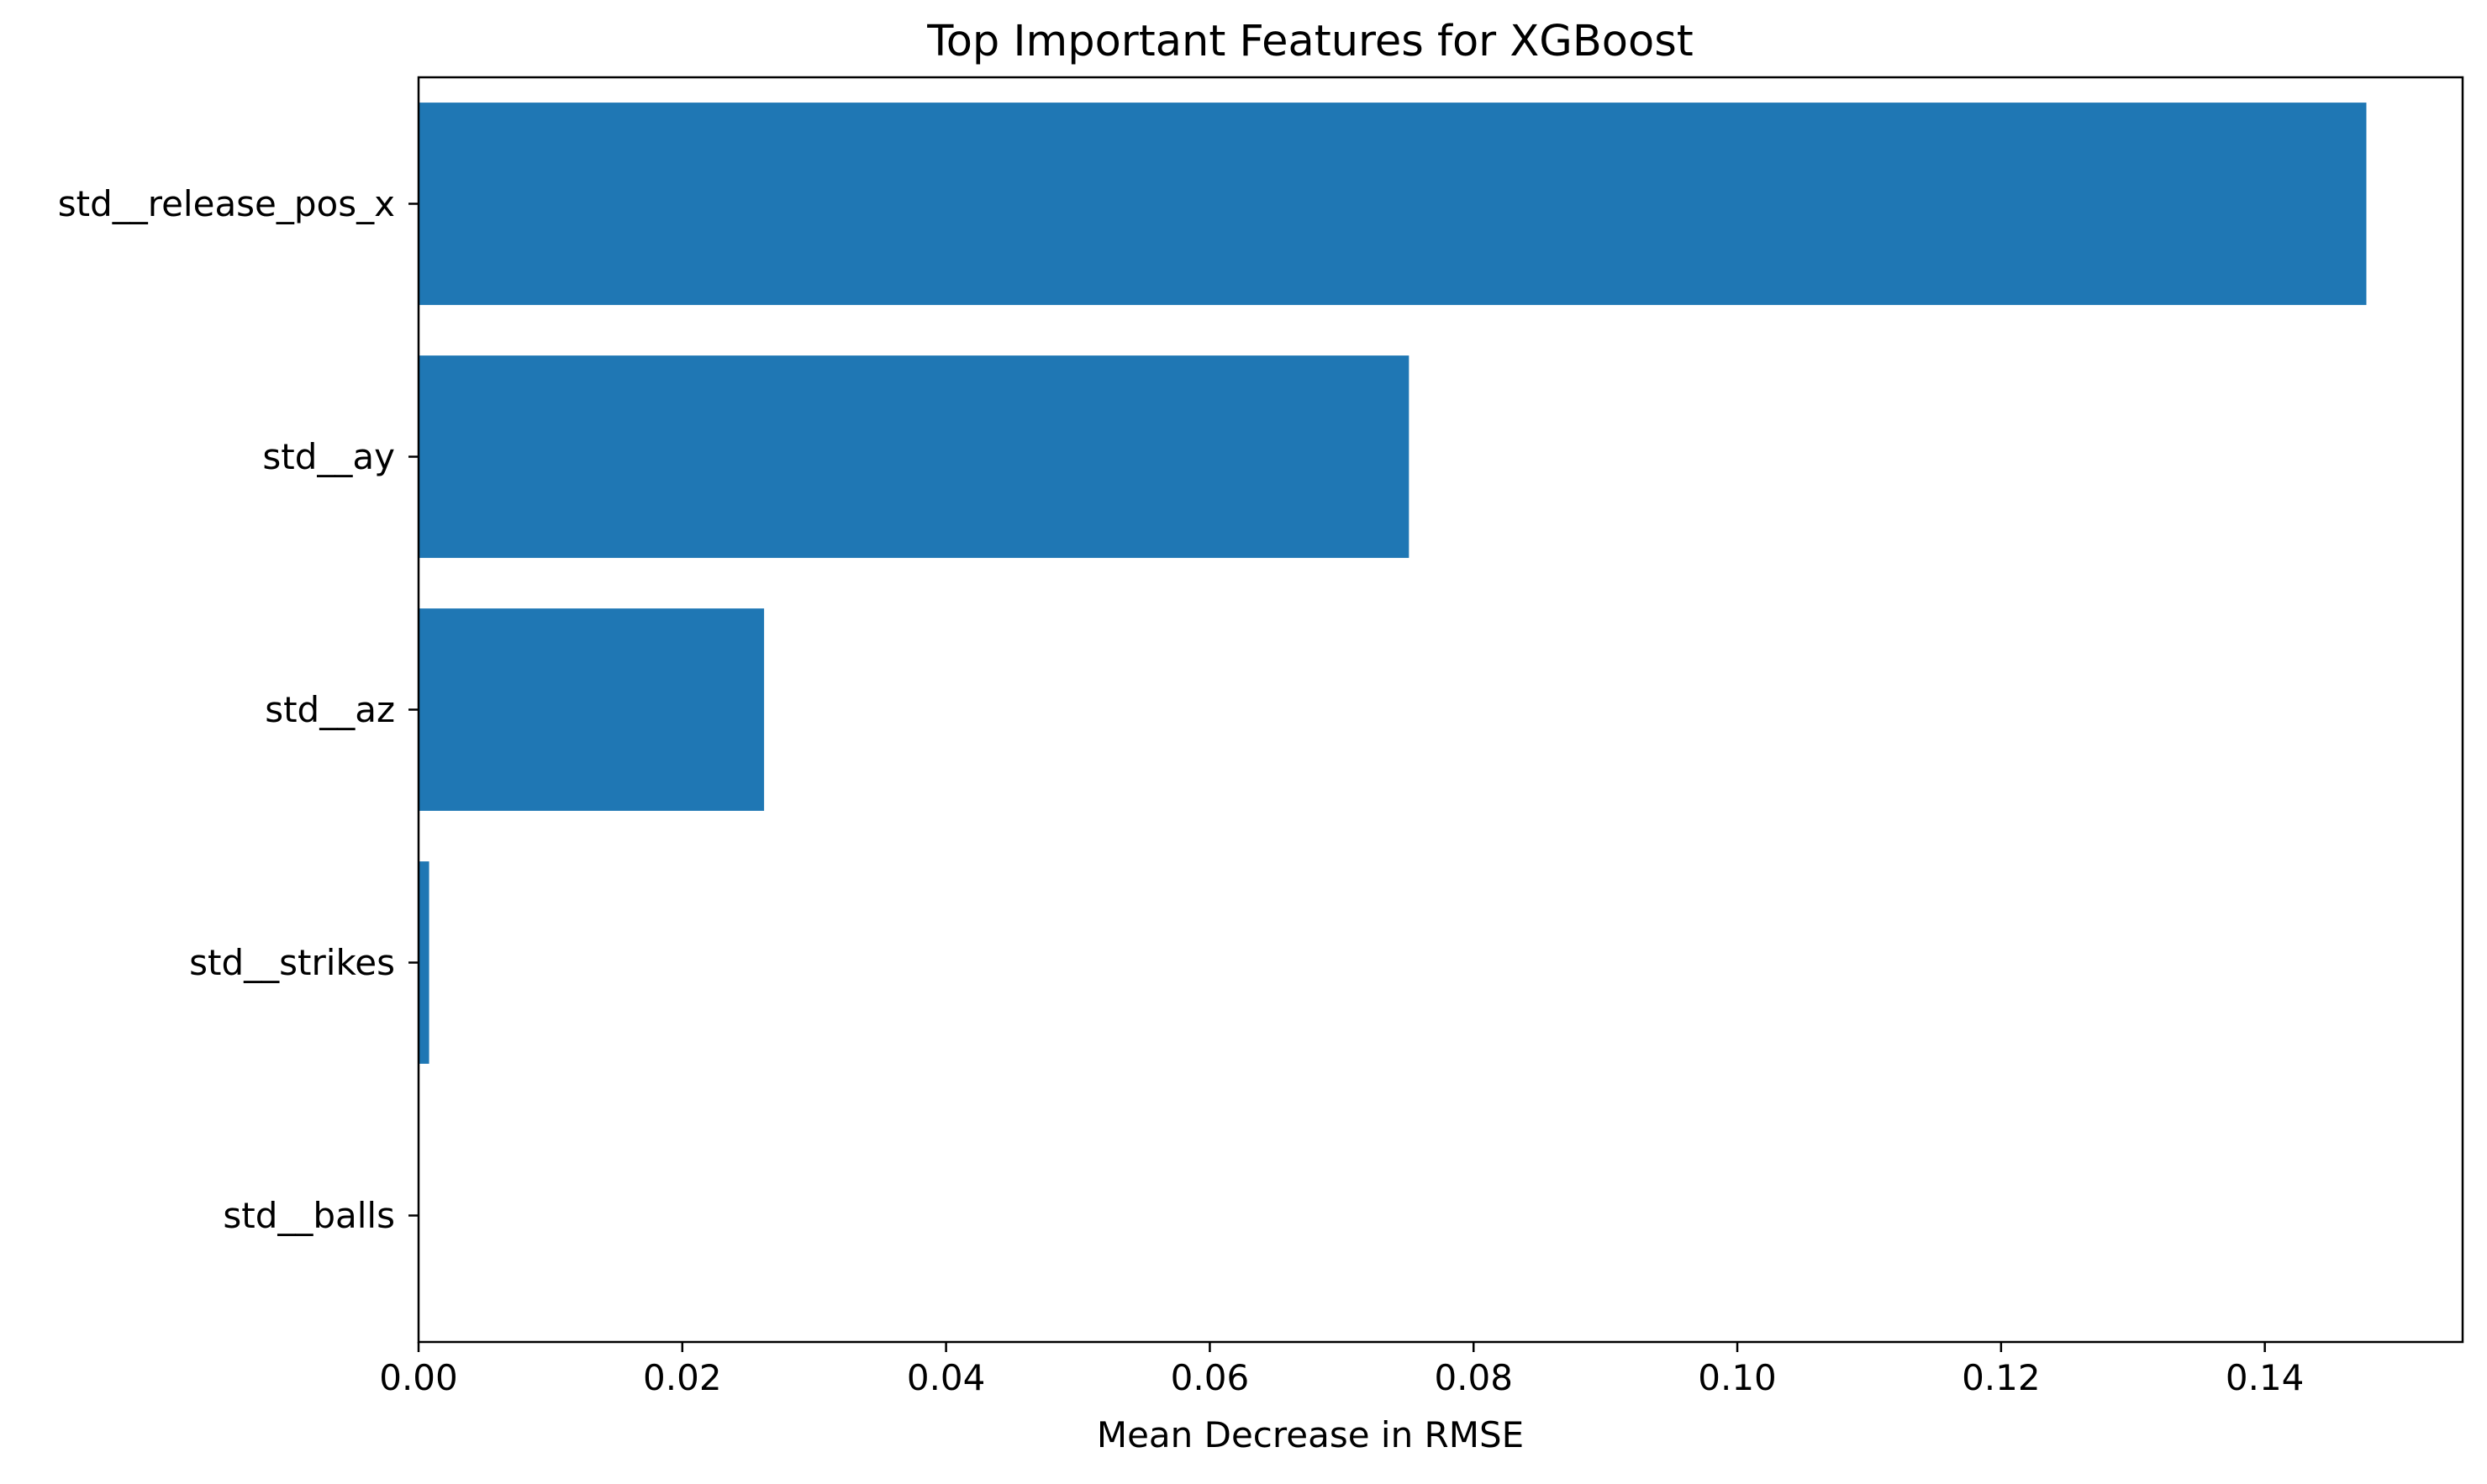 The height and width of the screenshot is (1484, 2487). I want to click on x-axis-label: Mean Decrease in RMSE, so click(1310, 1434).